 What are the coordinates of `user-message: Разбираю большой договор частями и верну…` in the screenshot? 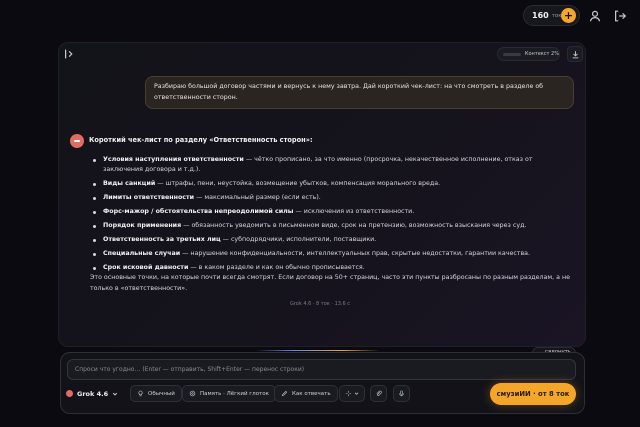 It's located at (359, 92).